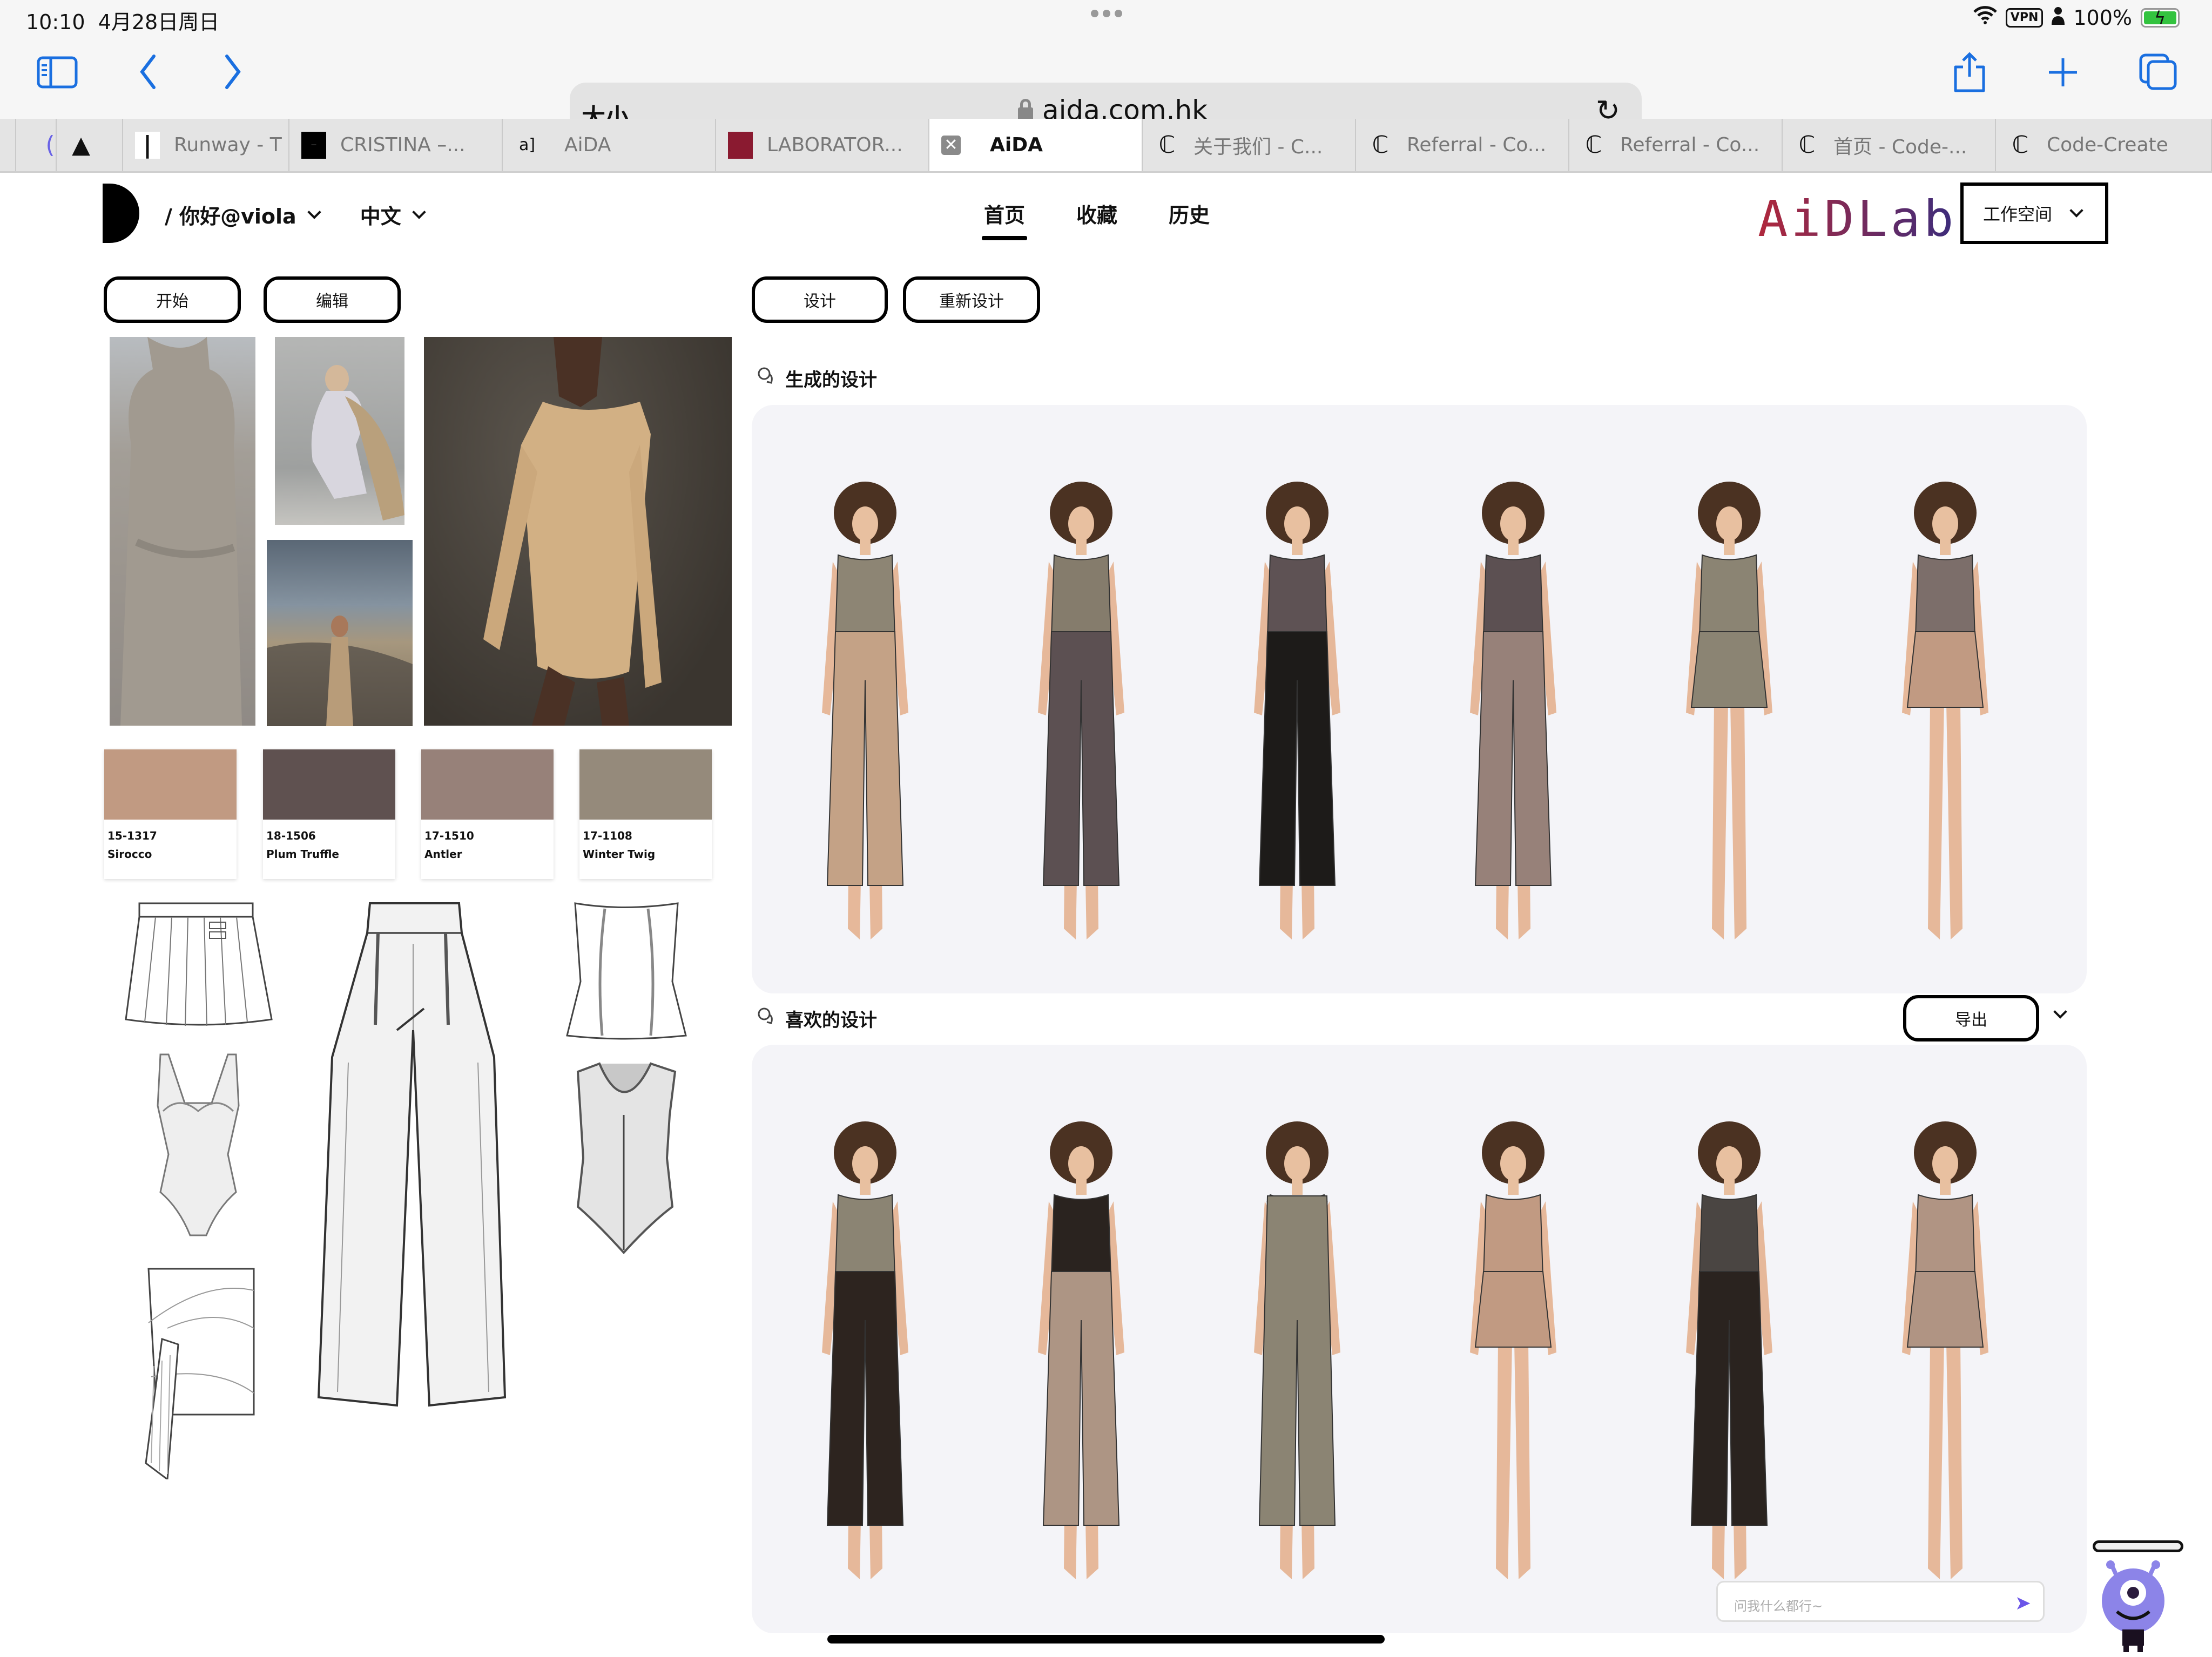 This screenshot has width=2212, height=1657. What do you see at coordinates (2024, 18) in the screenshot?
I see `vpn-badge: VPN` at bounding box center [2024, 18].